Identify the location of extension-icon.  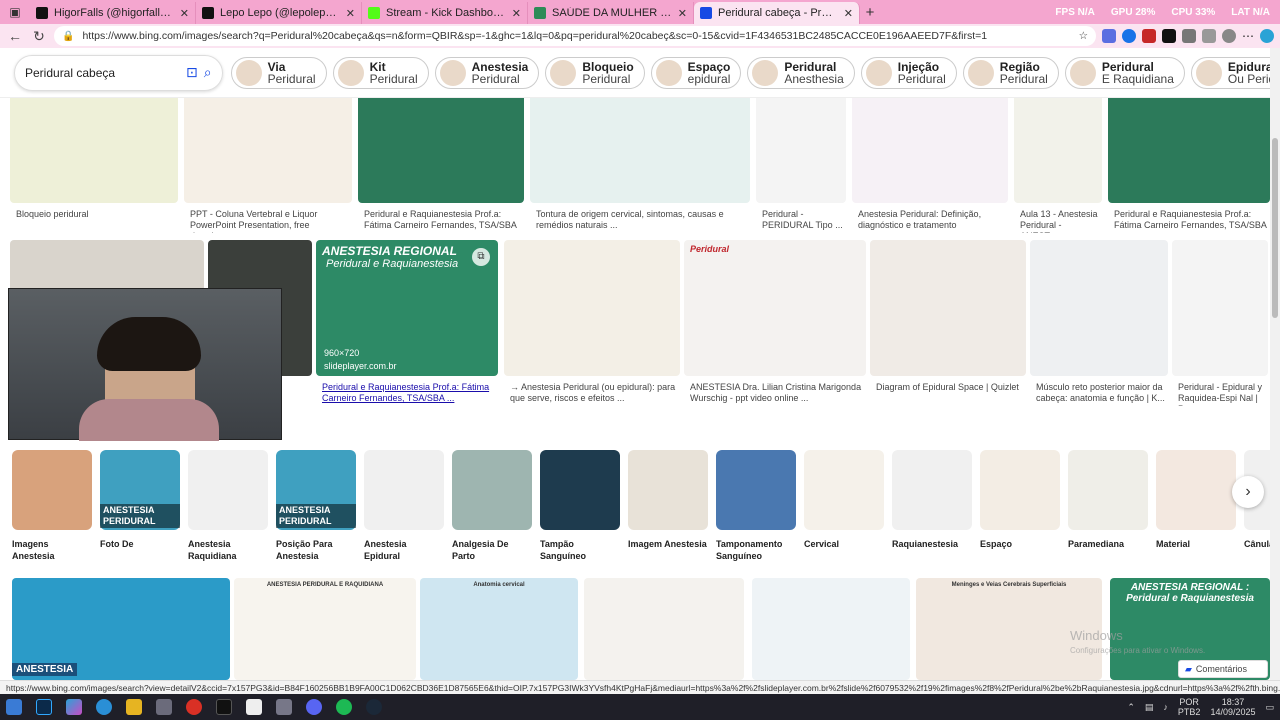
(1109, 36).